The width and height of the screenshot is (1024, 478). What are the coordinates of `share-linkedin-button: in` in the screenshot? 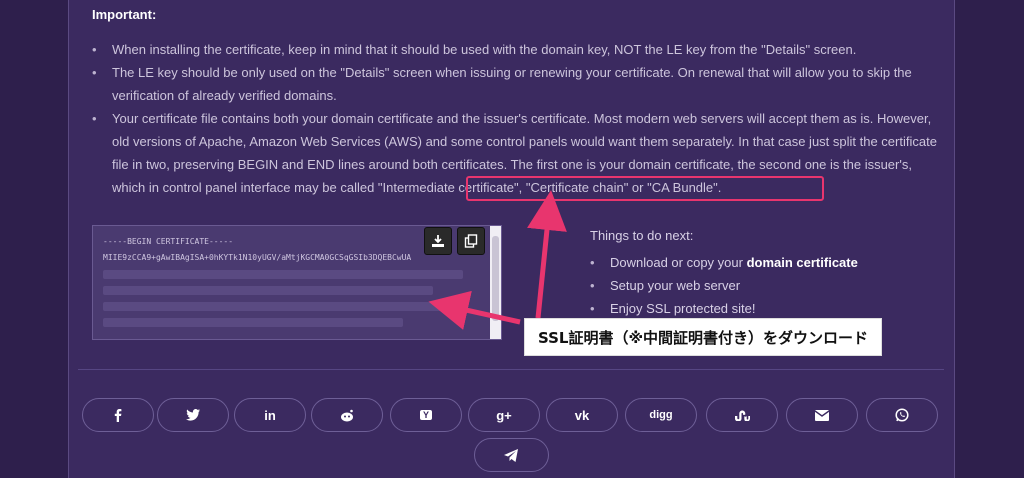 It's located at (270, 415).